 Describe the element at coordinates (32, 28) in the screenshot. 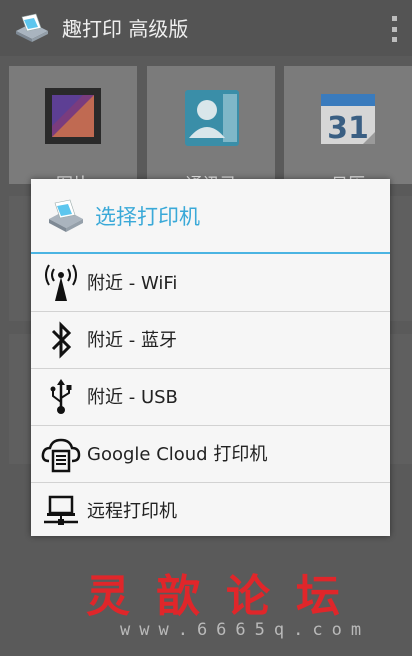

I see `printer-app-icon` at that location.